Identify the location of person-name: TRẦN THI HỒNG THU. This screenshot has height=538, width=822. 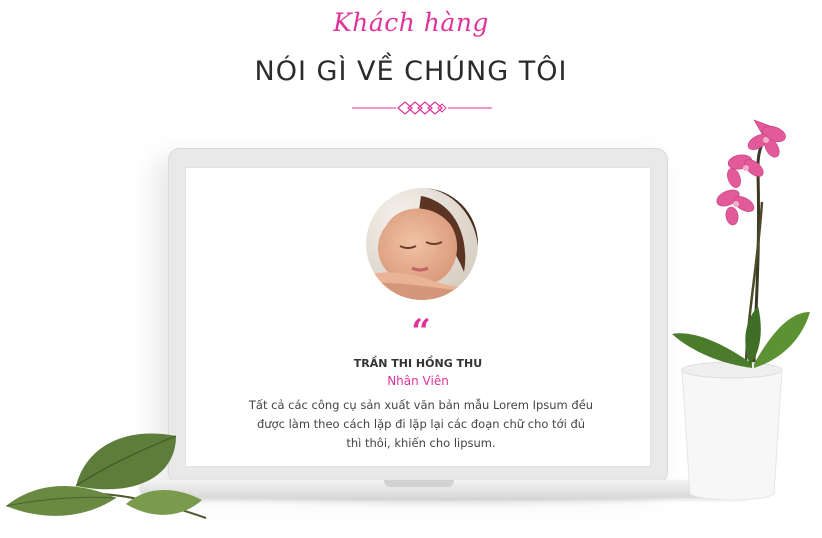
(418, 363).